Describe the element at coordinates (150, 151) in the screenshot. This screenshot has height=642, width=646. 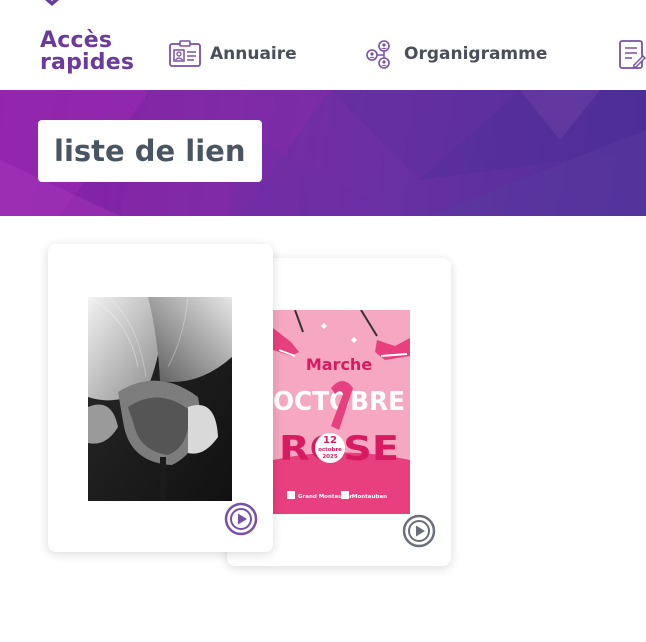
I see `banner-title: liste de lien` at that location.